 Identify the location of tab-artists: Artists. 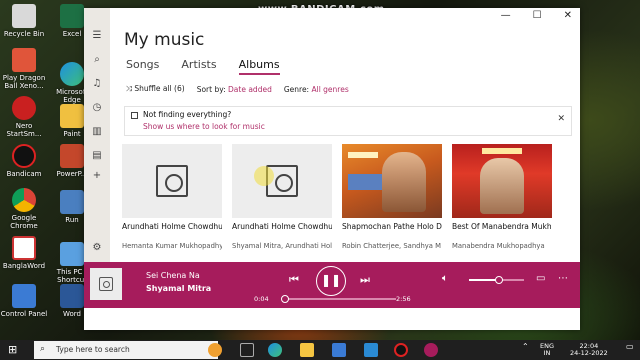
(198, 66).